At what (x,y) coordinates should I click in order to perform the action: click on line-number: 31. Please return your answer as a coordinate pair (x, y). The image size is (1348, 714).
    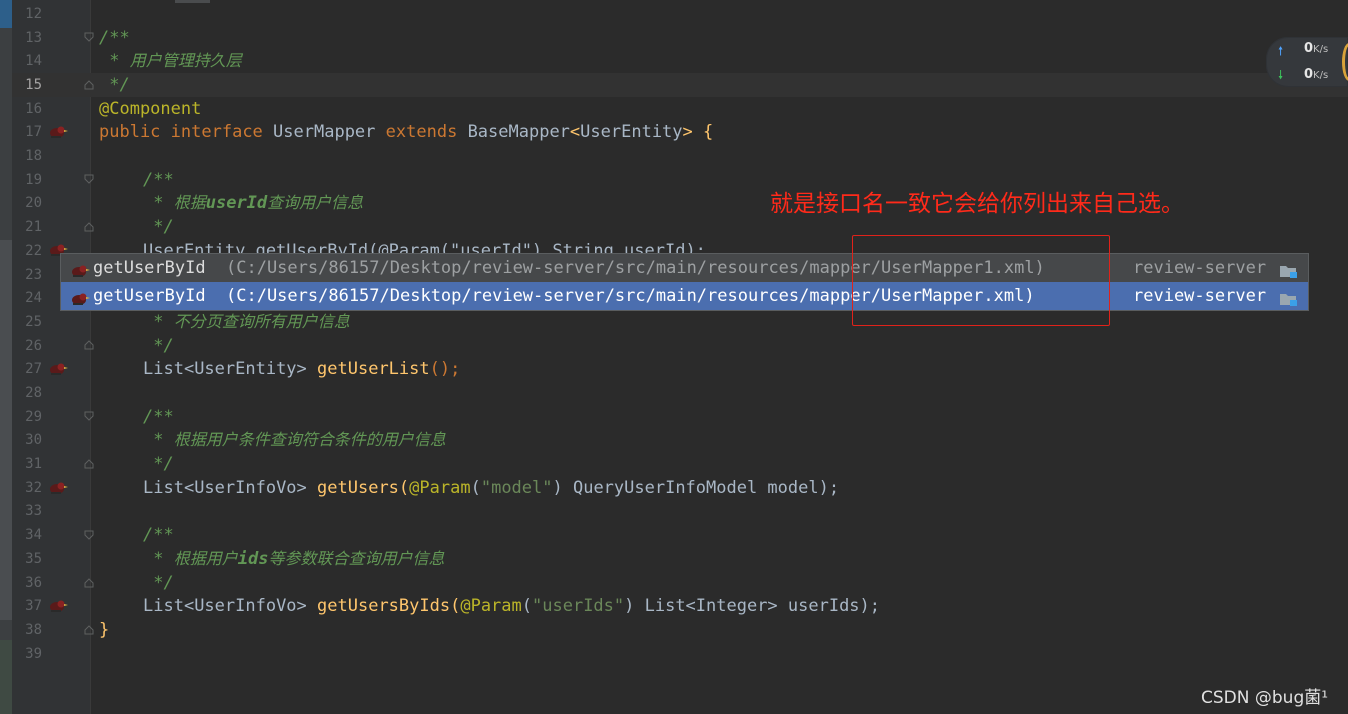
    Looking at the image, I should click on (33, 464).